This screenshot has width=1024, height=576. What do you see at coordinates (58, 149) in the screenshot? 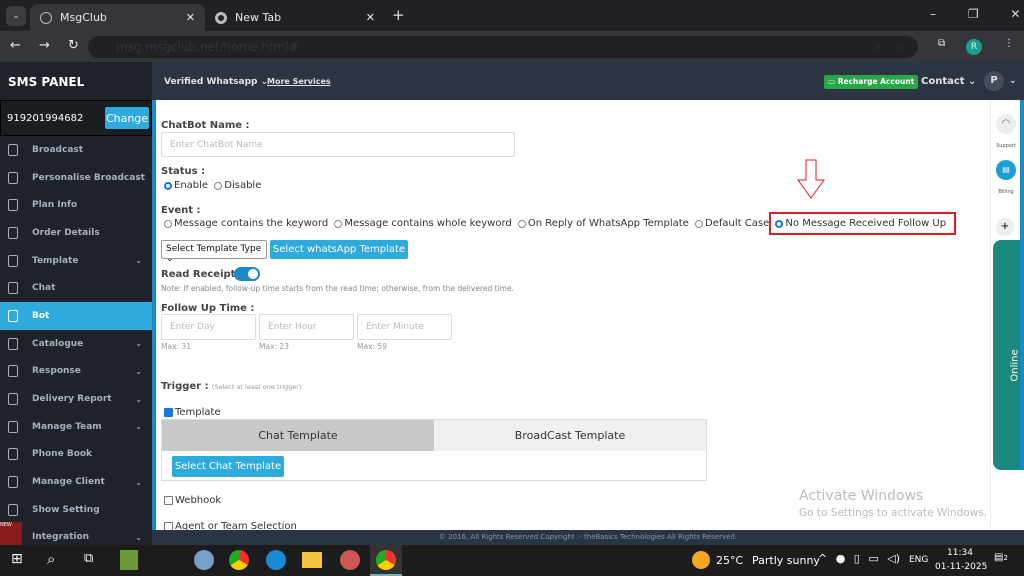
I see `sidebar-item-label: Broadcast` at bounding box center [58, 149].